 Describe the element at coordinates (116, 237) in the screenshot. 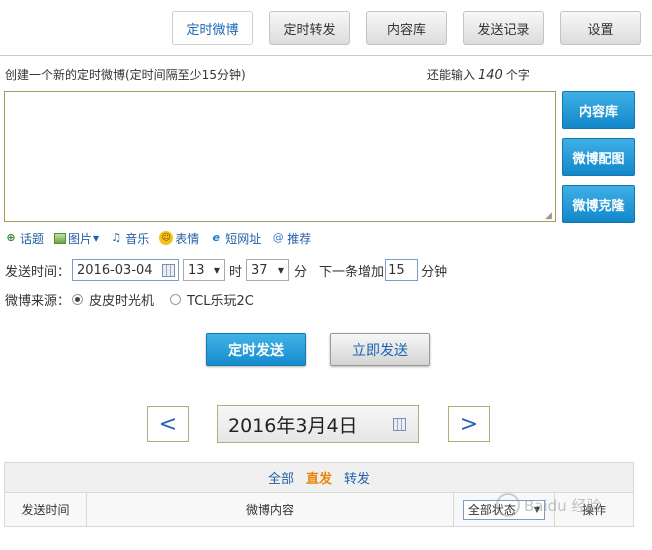

I see `music-icon: ♫` at that location.